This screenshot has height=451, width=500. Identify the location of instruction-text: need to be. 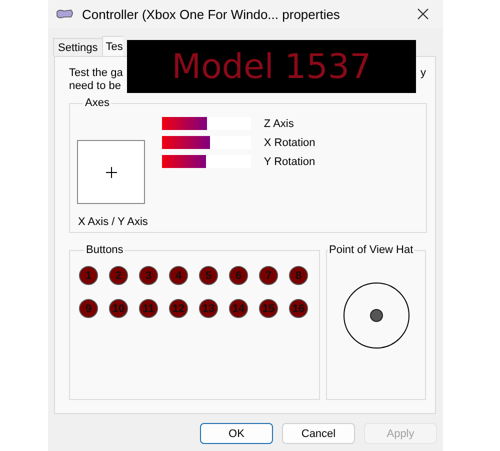
(95, 86).